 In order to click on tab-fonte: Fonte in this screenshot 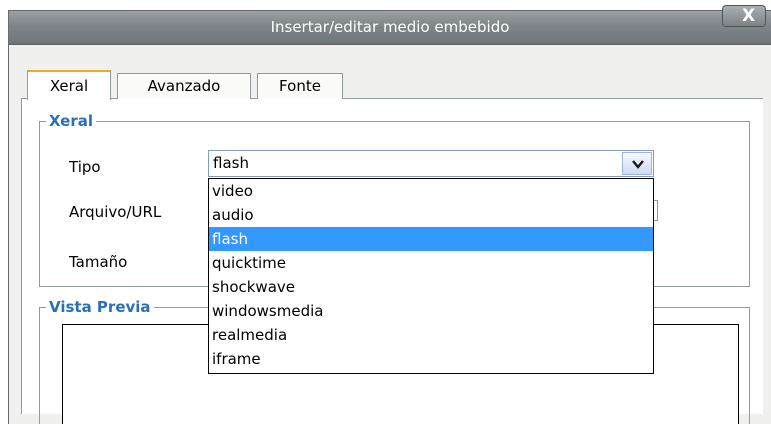, I will do `click(300, 86)`.